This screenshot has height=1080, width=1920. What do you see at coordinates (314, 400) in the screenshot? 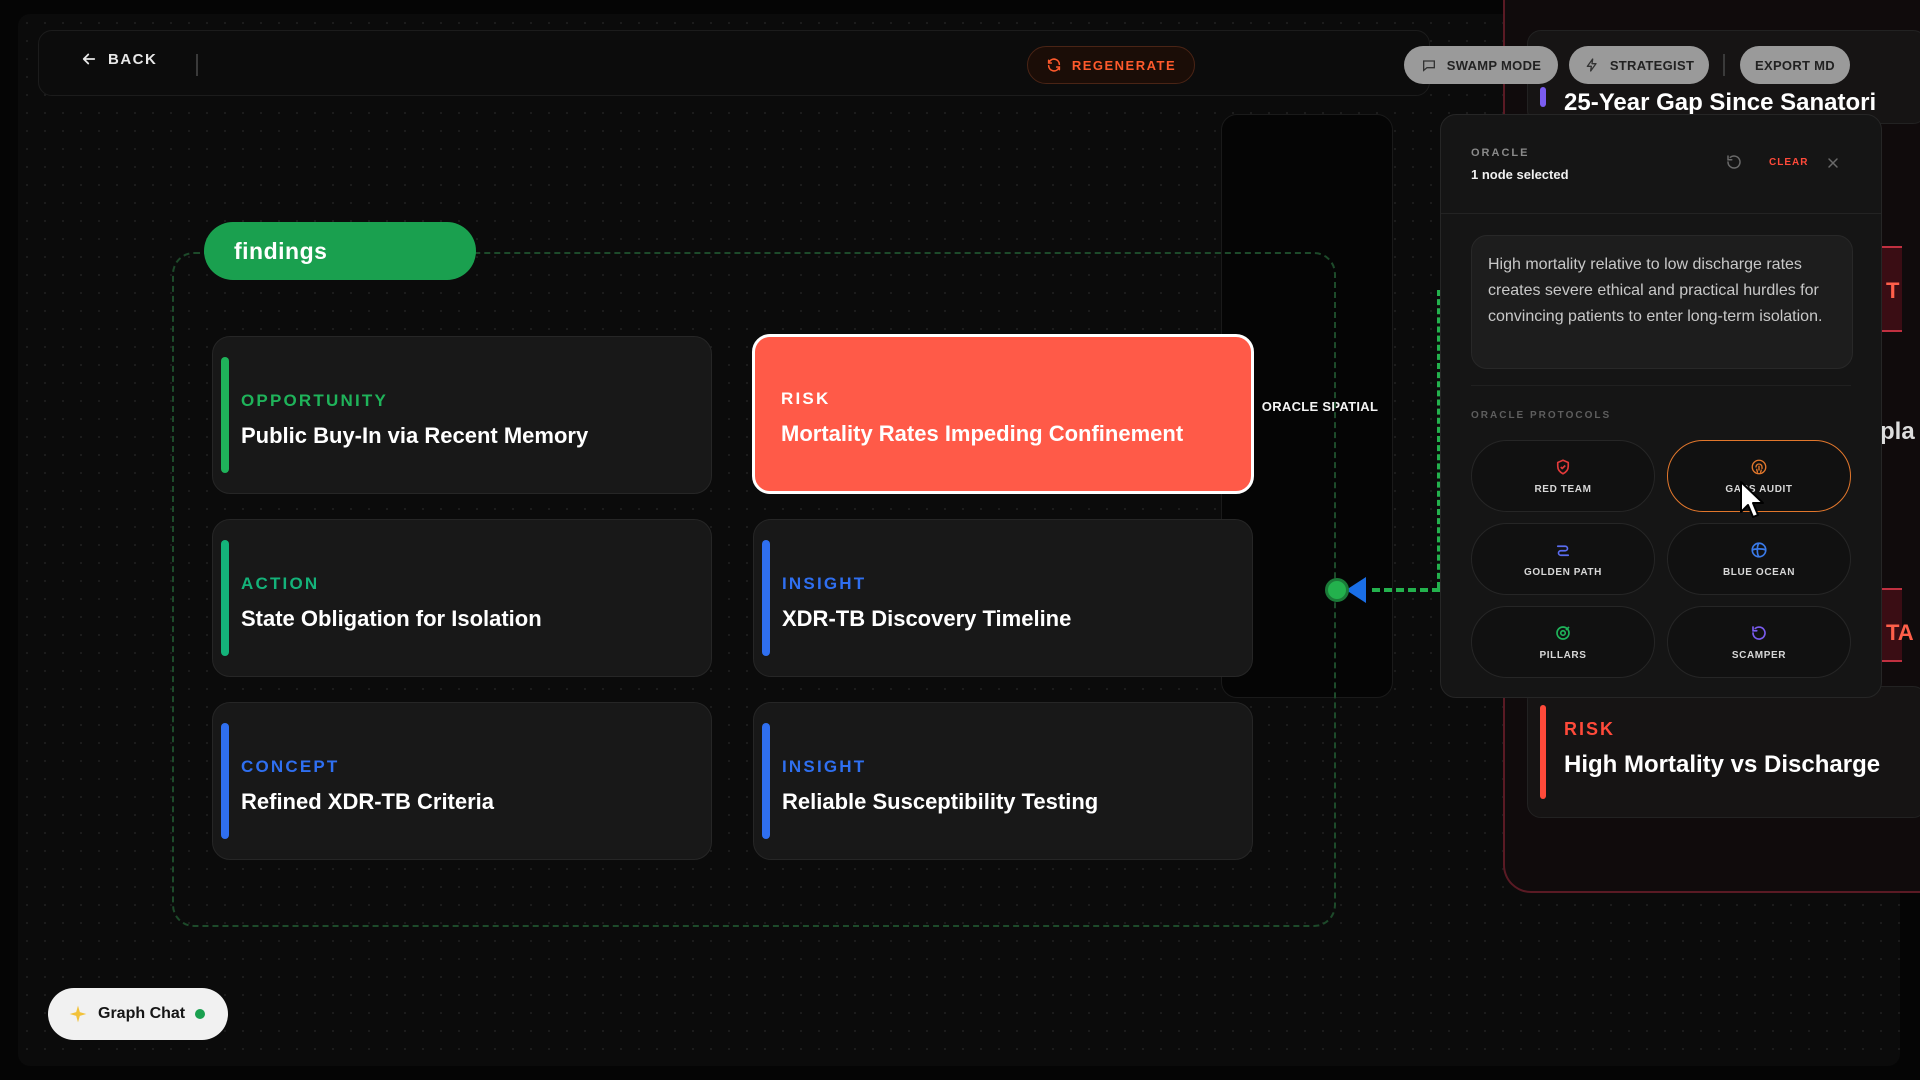
I see `node-kicker: OPPORTUNITY` at bounding box center [314, 400].